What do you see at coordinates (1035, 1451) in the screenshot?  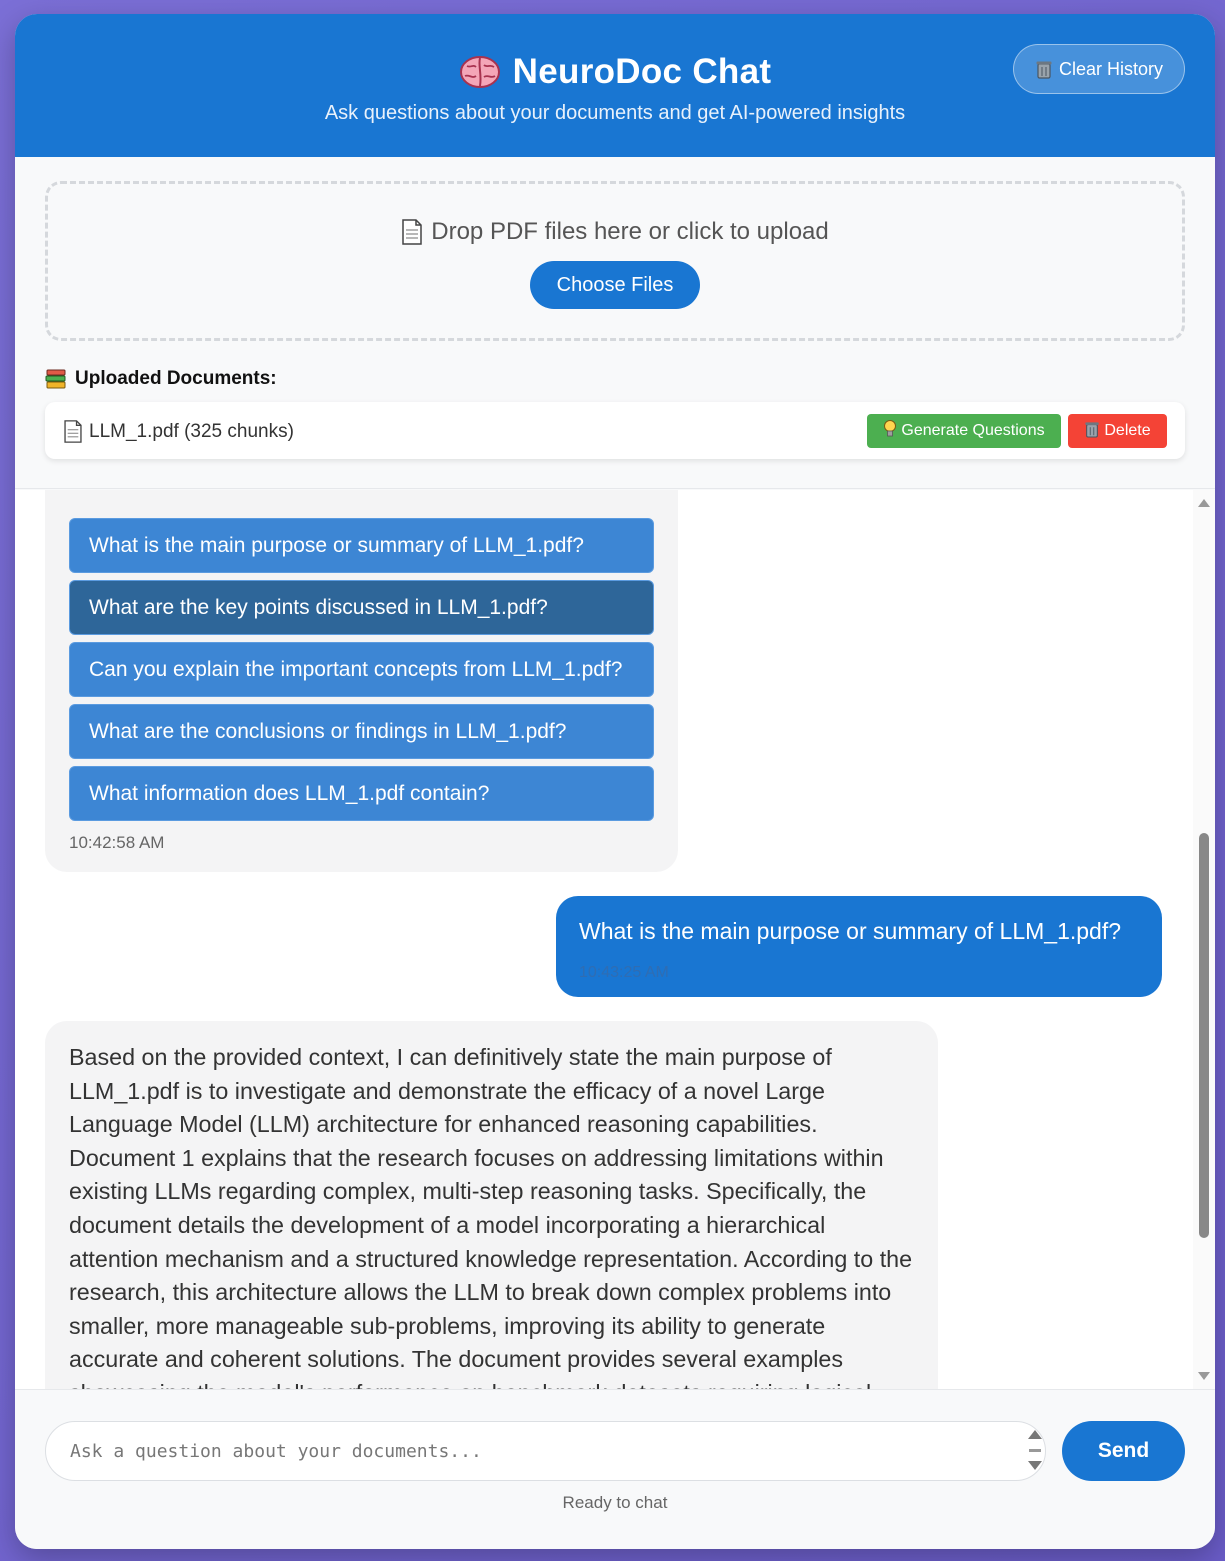 I see `resize-handle-icon` at bounding box center [1035, 1451].